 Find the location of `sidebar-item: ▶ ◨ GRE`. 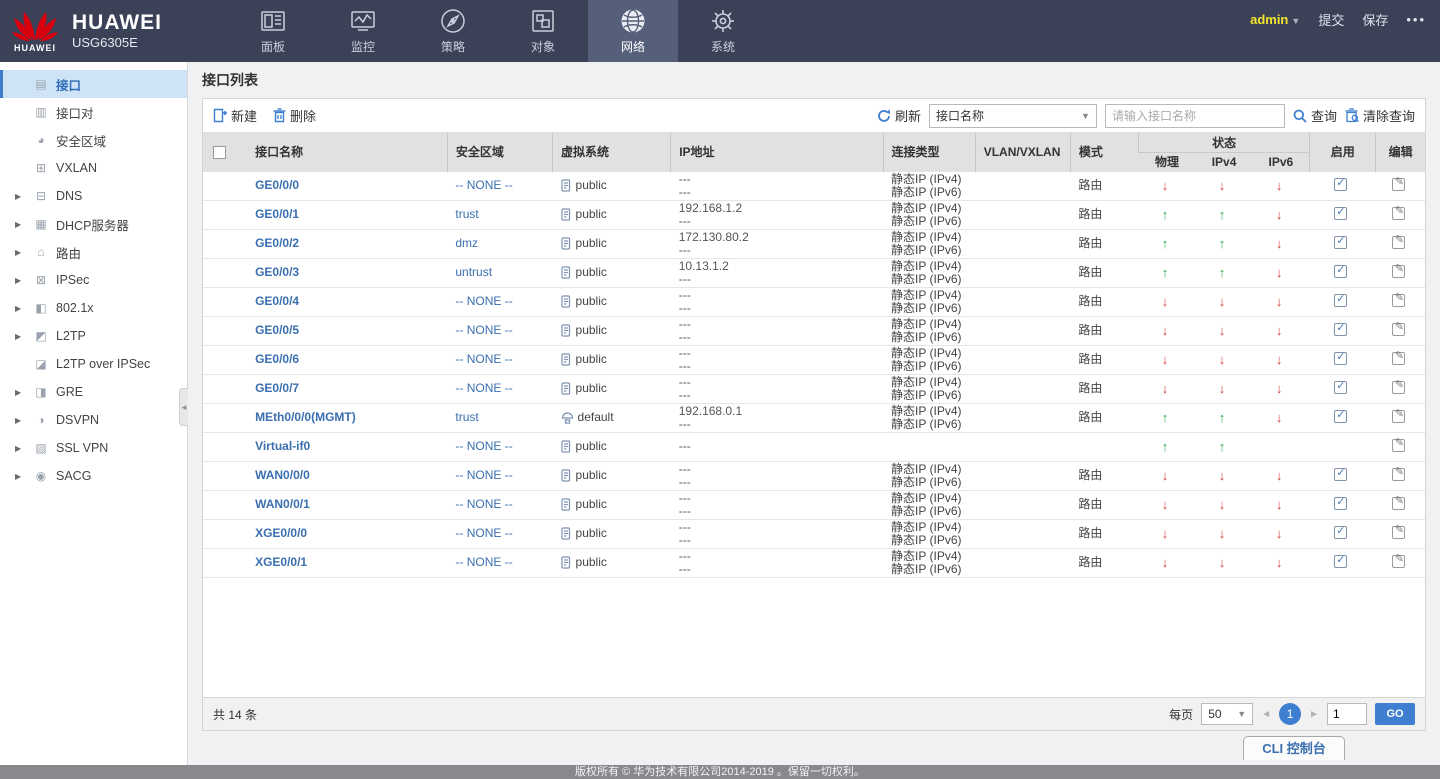

sidebar-item: ▶ ◨ GRE is located at coordinates (93, 392).